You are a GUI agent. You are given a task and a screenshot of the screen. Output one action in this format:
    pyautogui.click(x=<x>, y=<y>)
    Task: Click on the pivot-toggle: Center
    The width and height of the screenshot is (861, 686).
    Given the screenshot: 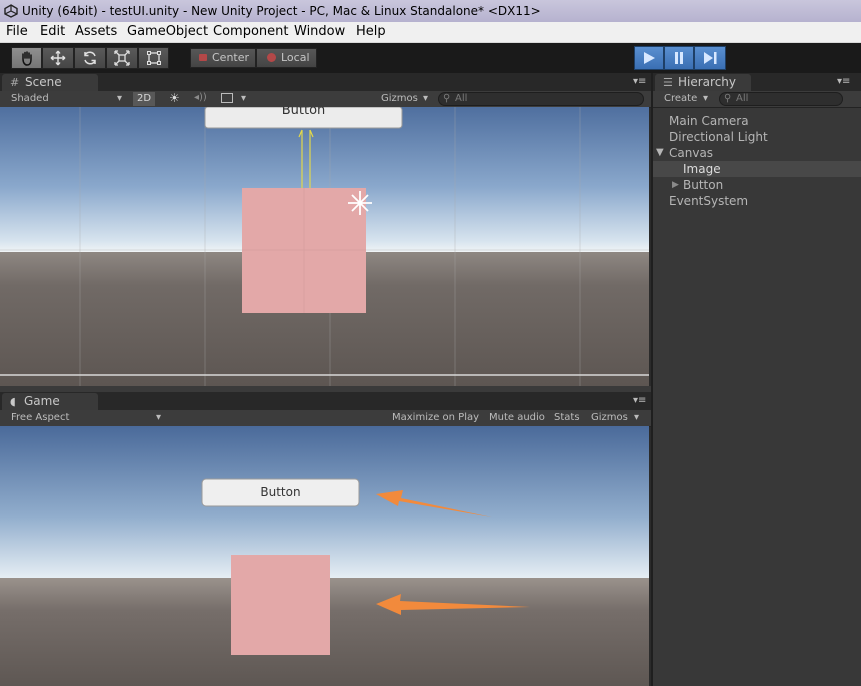 What is the action you would take?
    pyautogui.click(x=223, y=58)
    